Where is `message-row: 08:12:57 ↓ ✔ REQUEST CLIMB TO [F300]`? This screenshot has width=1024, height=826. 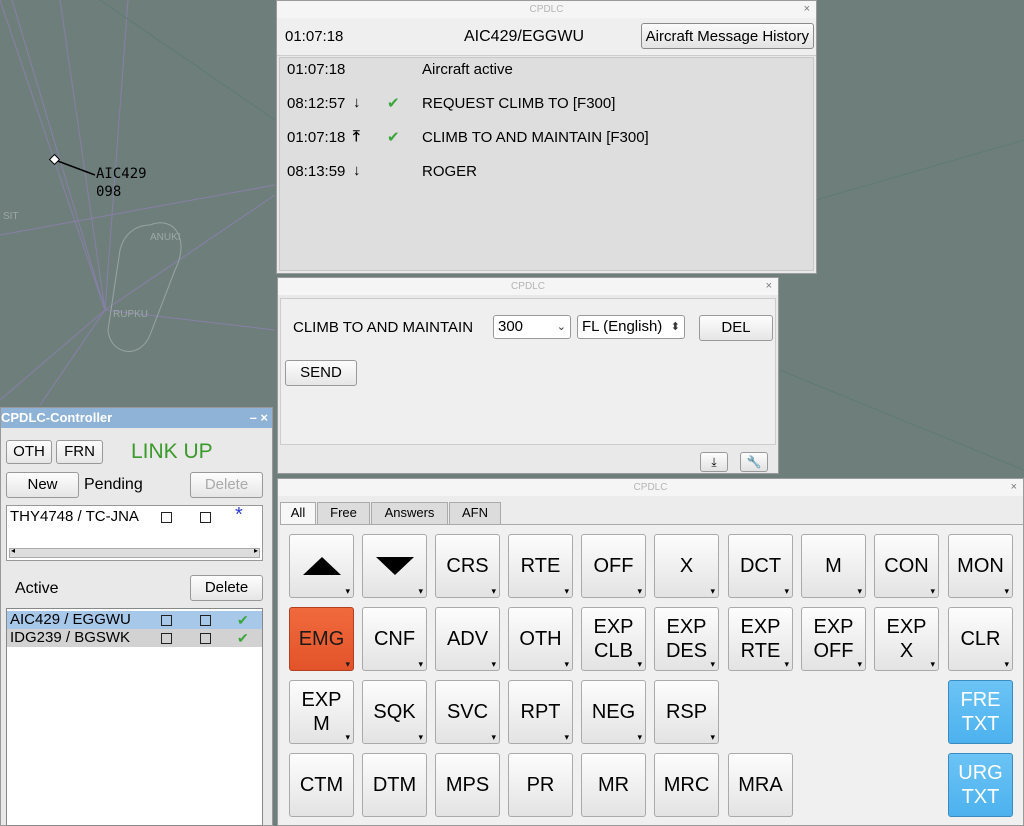 message-row: 08:12:57 ↓ ✔ REQUEST CLIMB TO [F300] is located at coordinates (546, 104).